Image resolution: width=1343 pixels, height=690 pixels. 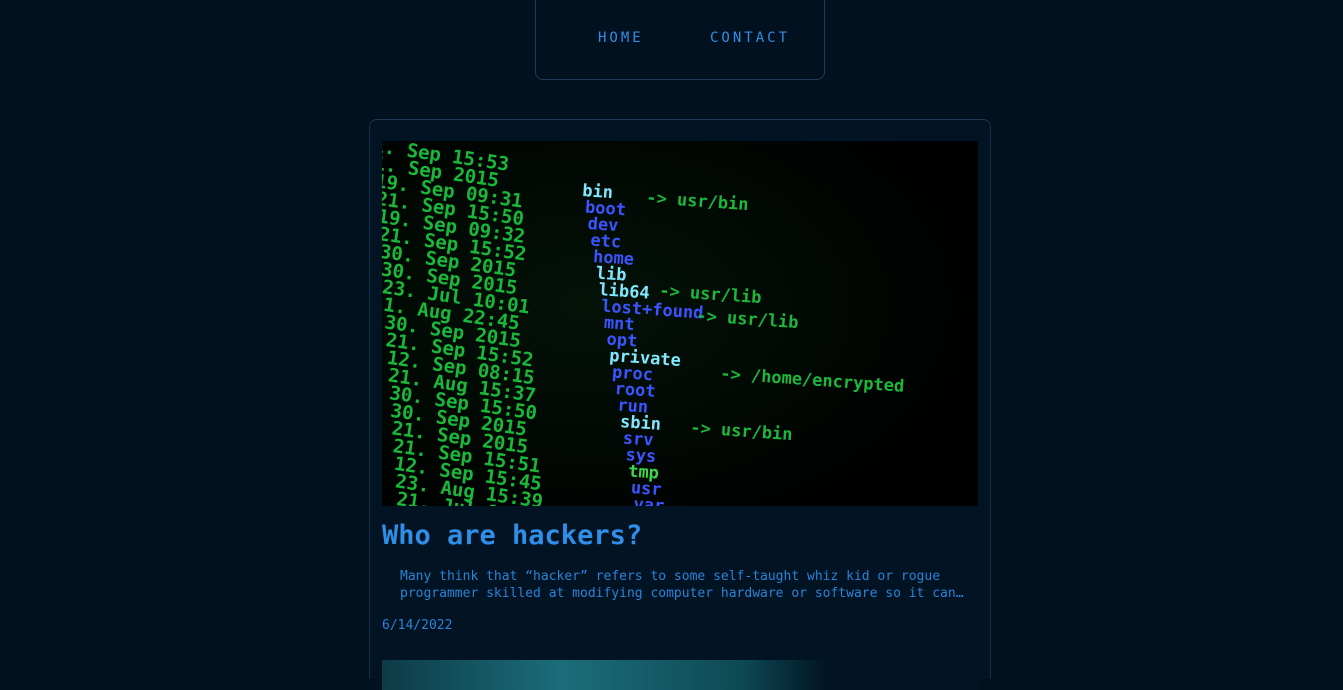 What do you see at coordinates (621, 38) in the screenshot?
I see `nav-home-link: HOME` at bounding box center [621, 38].